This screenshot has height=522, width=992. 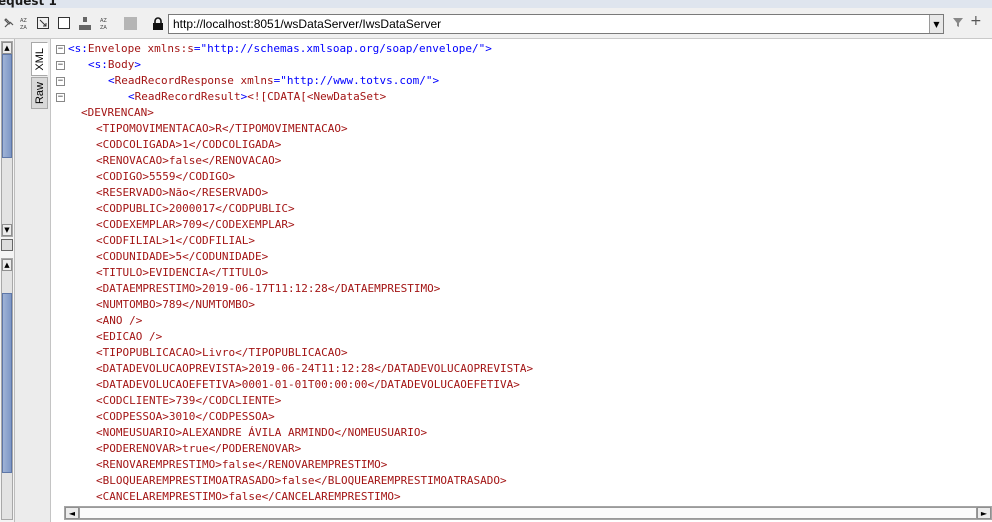 I want to click on tag-name: Envelope, so click(x=114, y=48).